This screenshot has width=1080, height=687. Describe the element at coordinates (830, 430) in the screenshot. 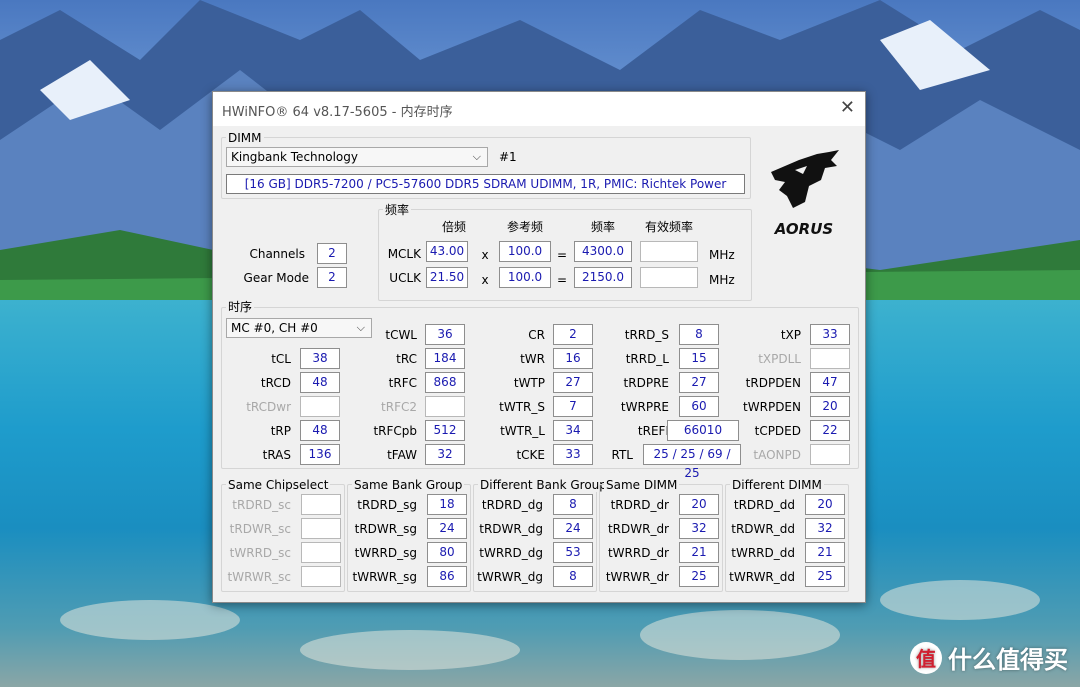

I see `timing-value: 22` at that location.